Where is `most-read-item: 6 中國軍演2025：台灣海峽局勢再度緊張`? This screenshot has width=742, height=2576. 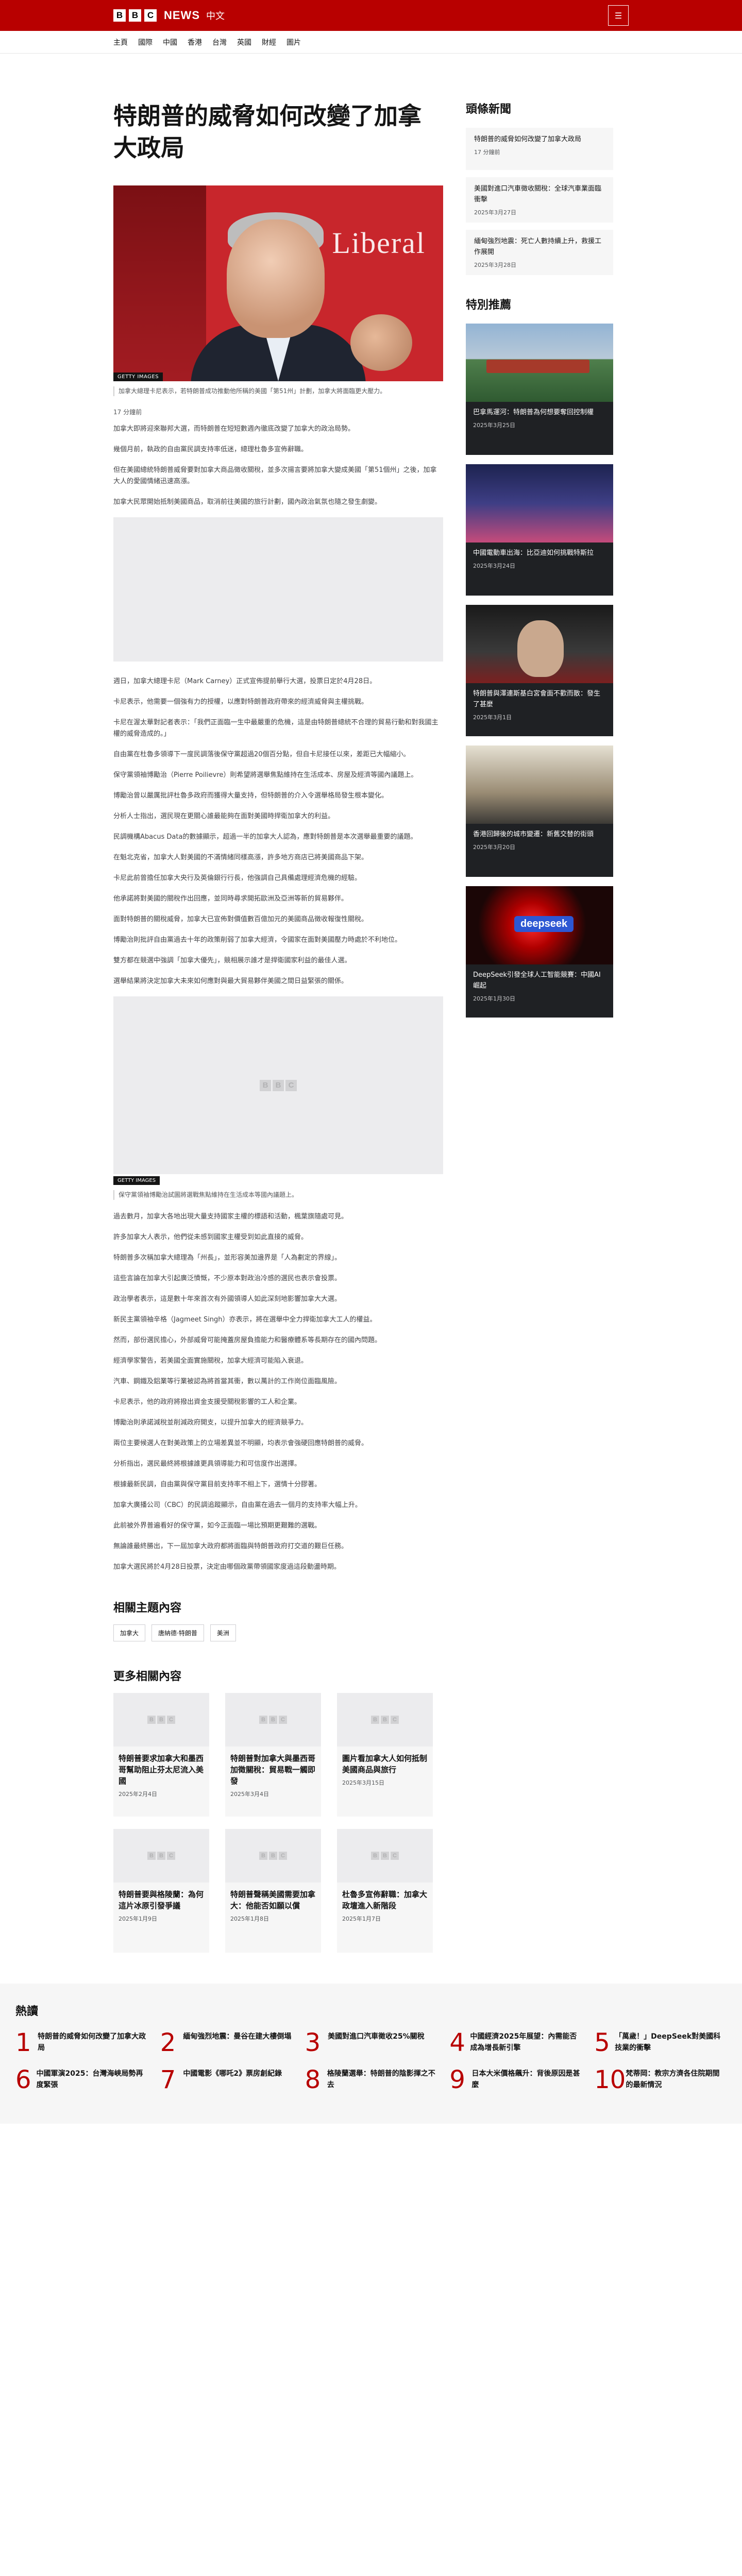 most-read-item: 6 中國軍演2025：台灣海峽局勢再度緊張 is located at coordinates (81, 2080).